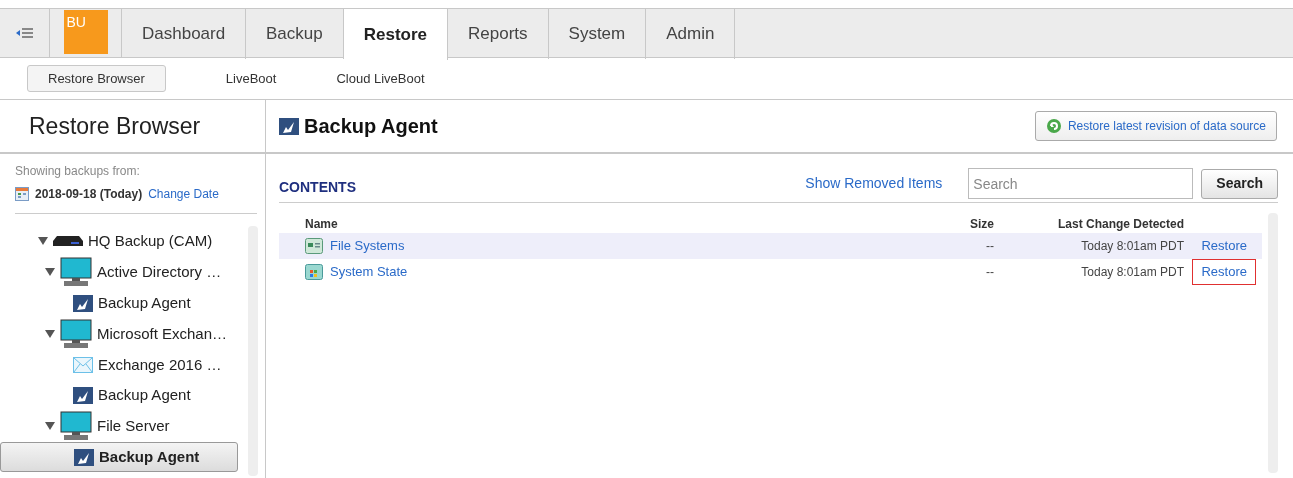 The height and width of the screenshot is (478, 1293). Describe the element at coordinates (367, 246) in the screenshot. I see `item-link: File Systems` at that location.